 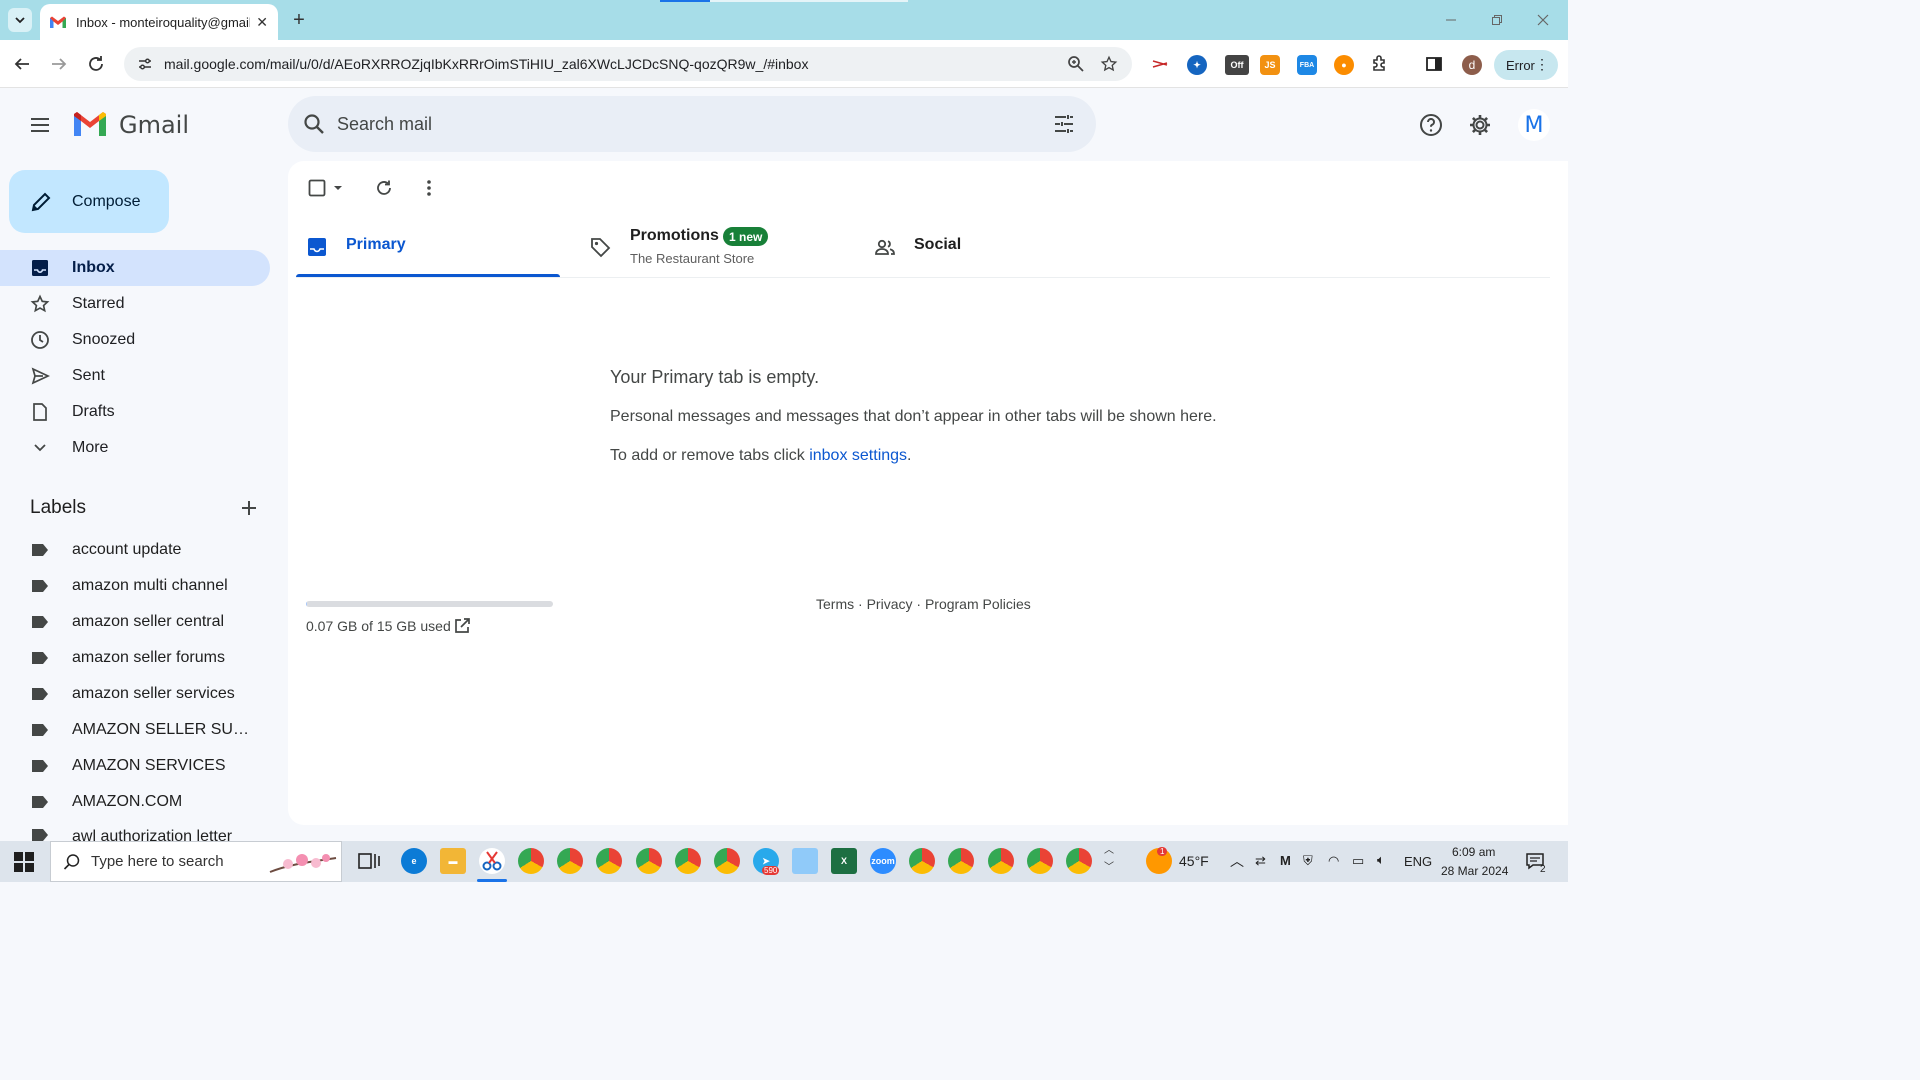 What do you see at coordinates (135, 268) in the screenshot?
I see `sidebar-item-inbox: Inbox` at bounding box center [135, 268].